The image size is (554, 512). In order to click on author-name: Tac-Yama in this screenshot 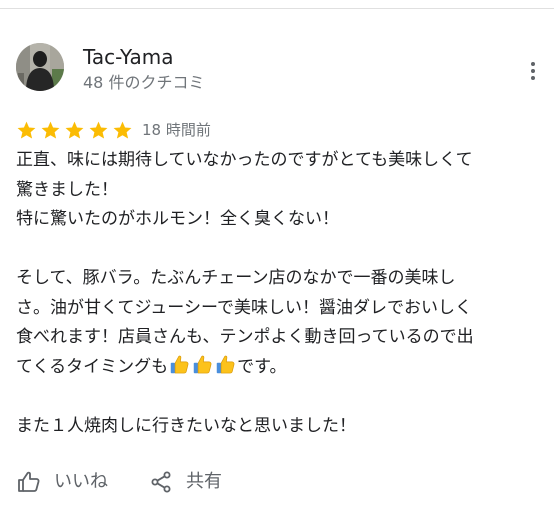, I will do `click(128, 57)`.